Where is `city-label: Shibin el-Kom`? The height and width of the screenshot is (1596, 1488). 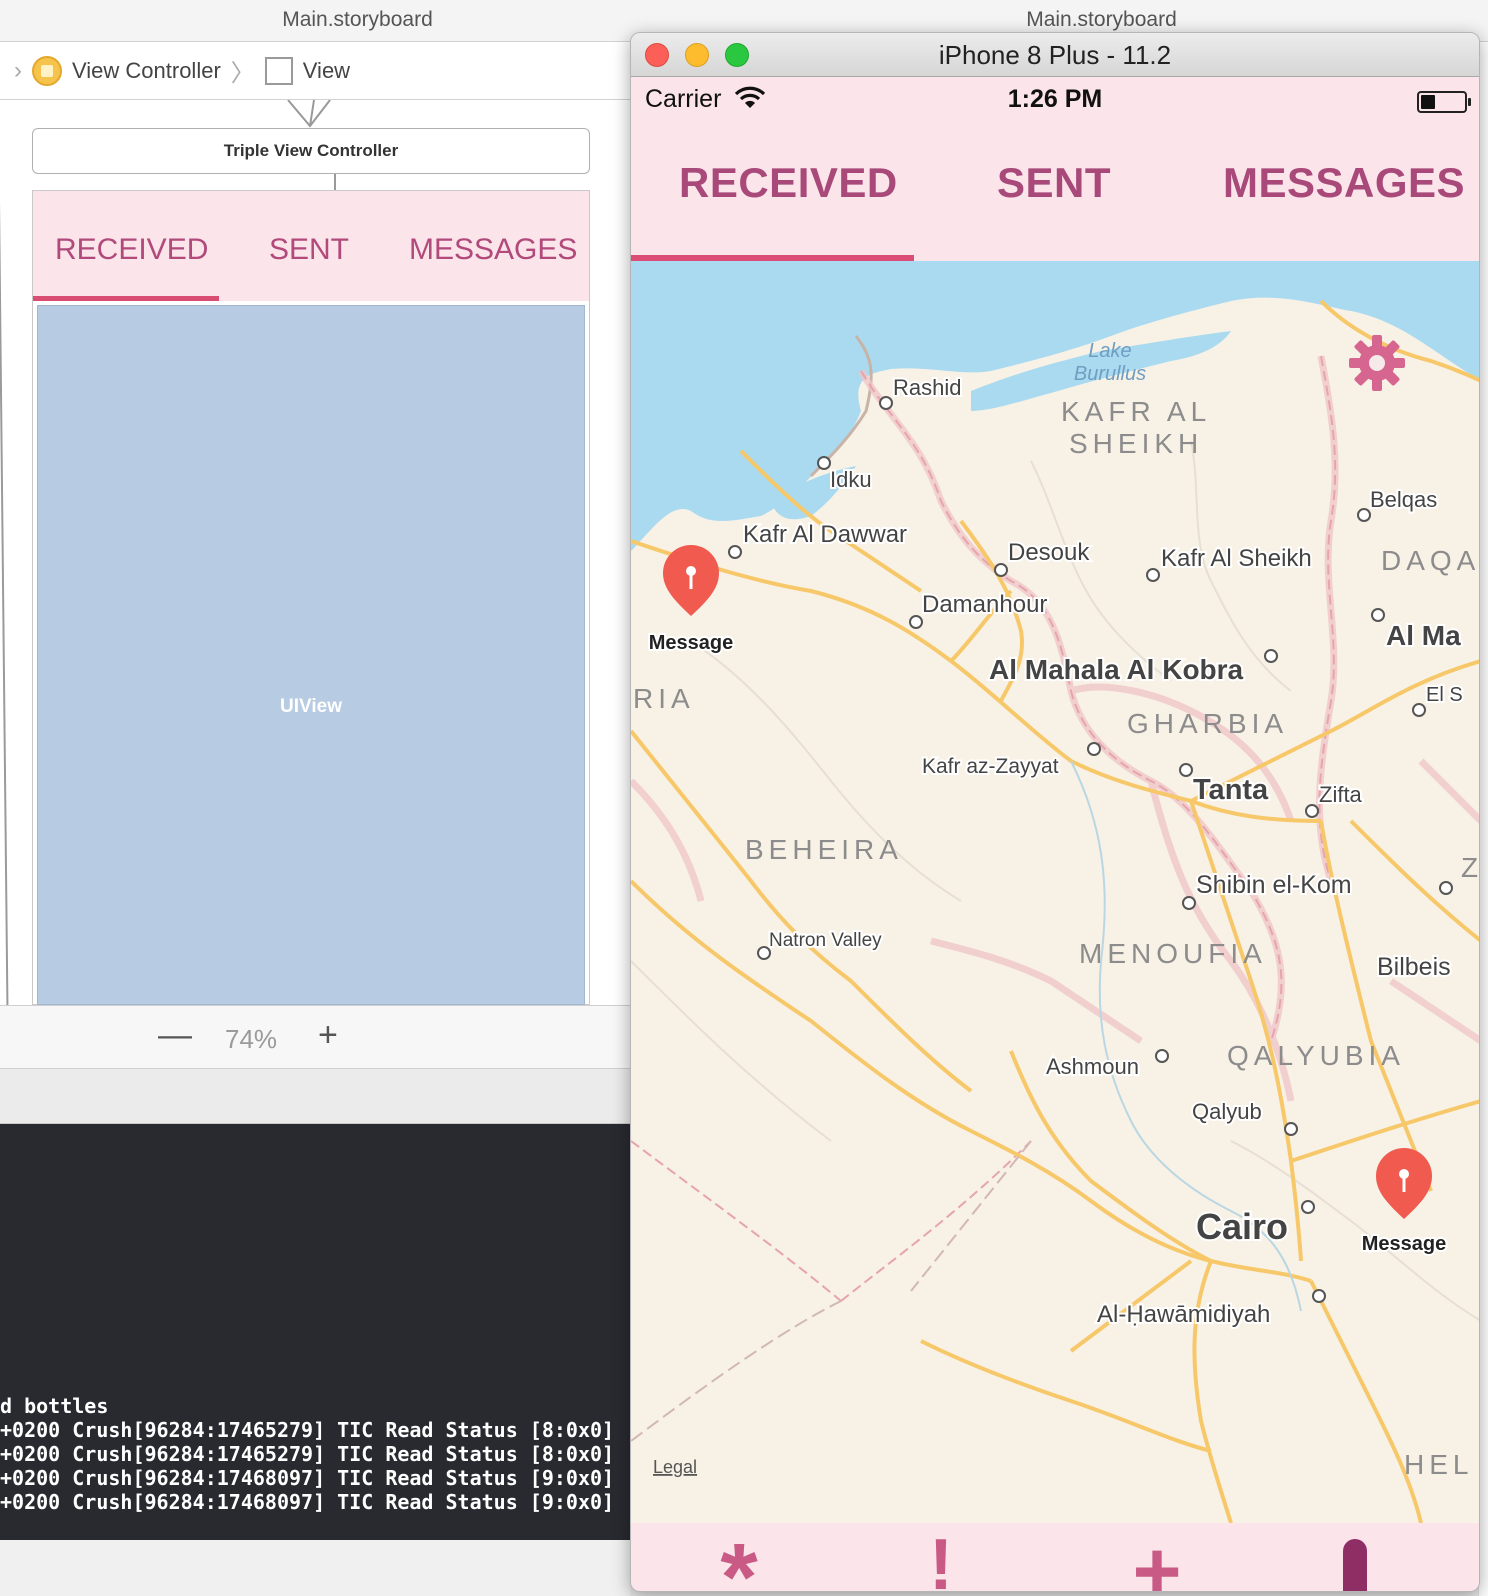
city-label: Shibin el-Kom is located at coordinates (1274, 885).